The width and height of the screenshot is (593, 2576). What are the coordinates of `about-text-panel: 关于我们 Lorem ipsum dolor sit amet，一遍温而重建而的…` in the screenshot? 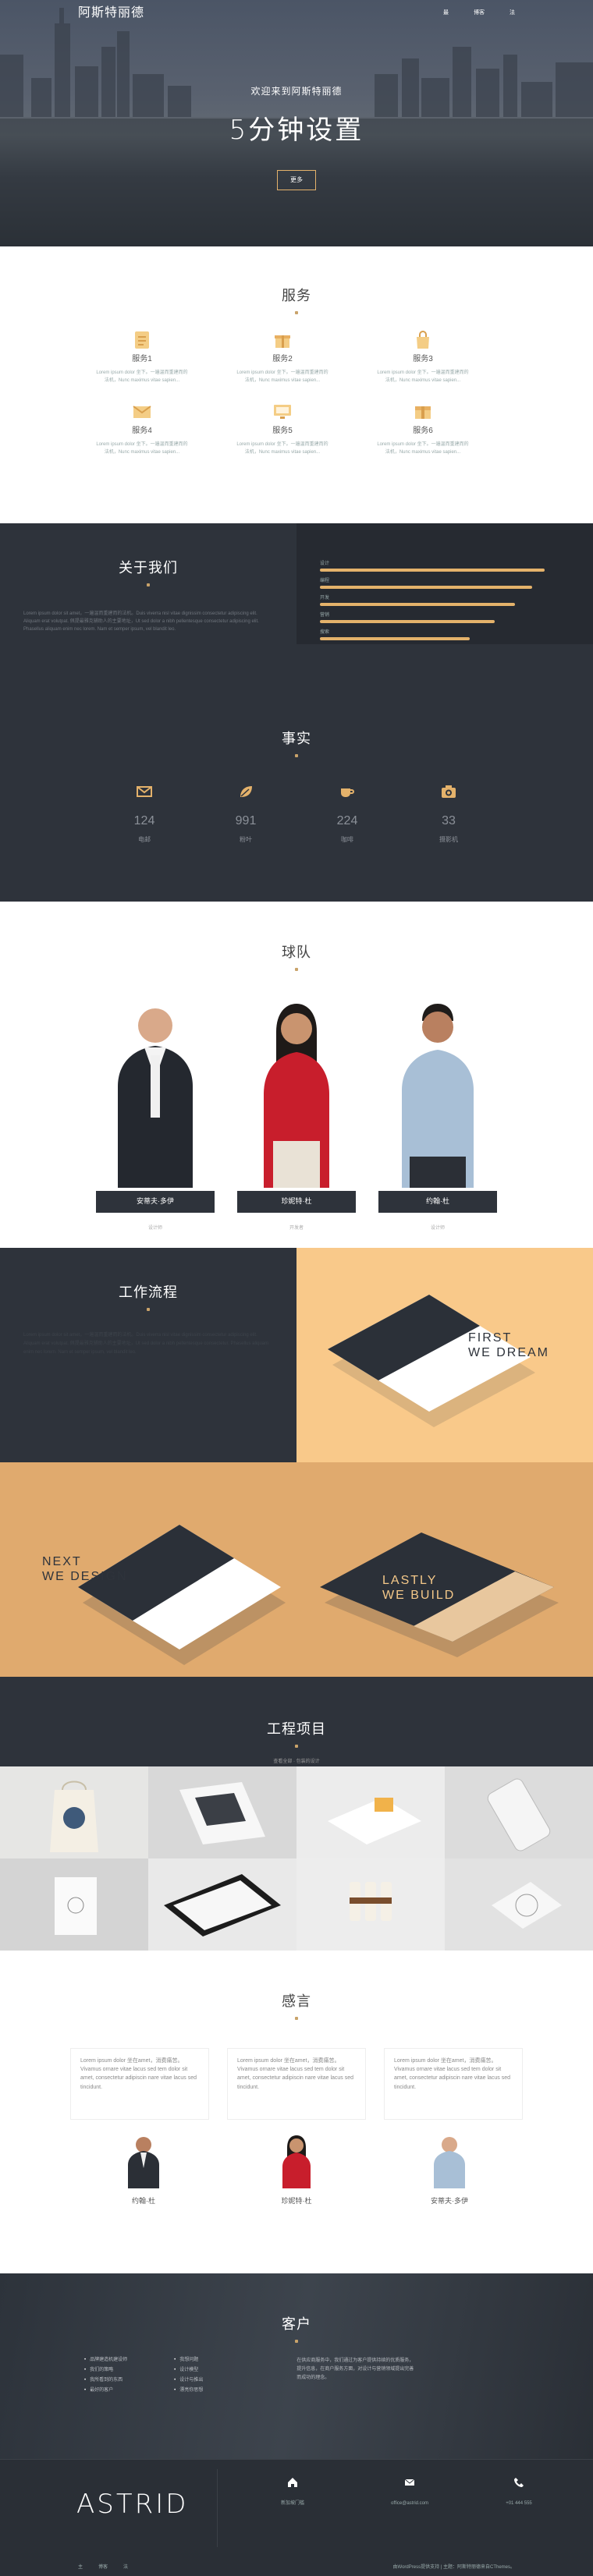 It's located at (148, 583).